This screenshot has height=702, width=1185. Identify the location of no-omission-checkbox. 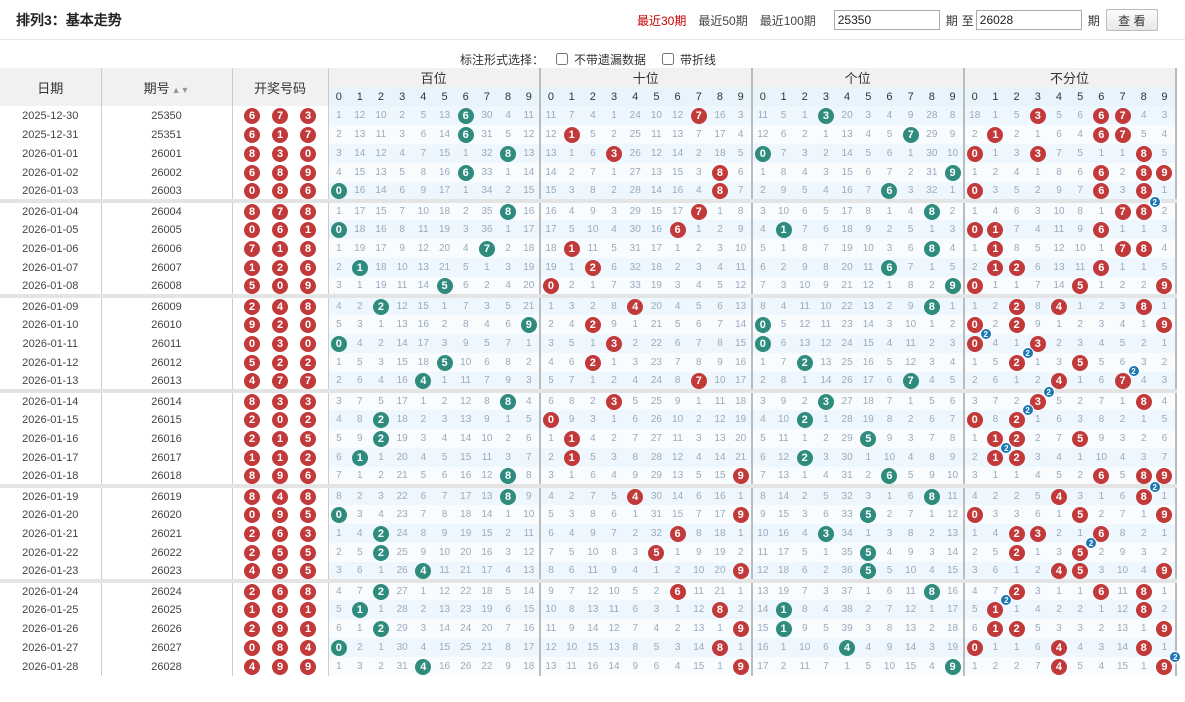
(562, 59).